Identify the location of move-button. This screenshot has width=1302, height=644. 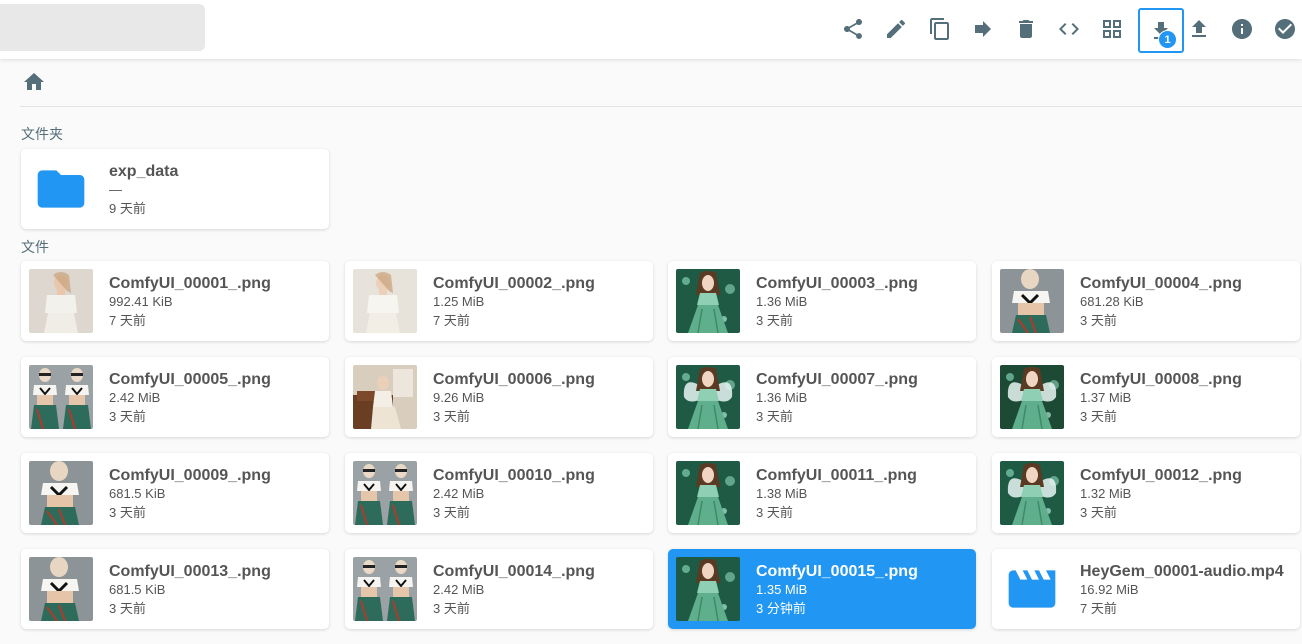
(983, 29).